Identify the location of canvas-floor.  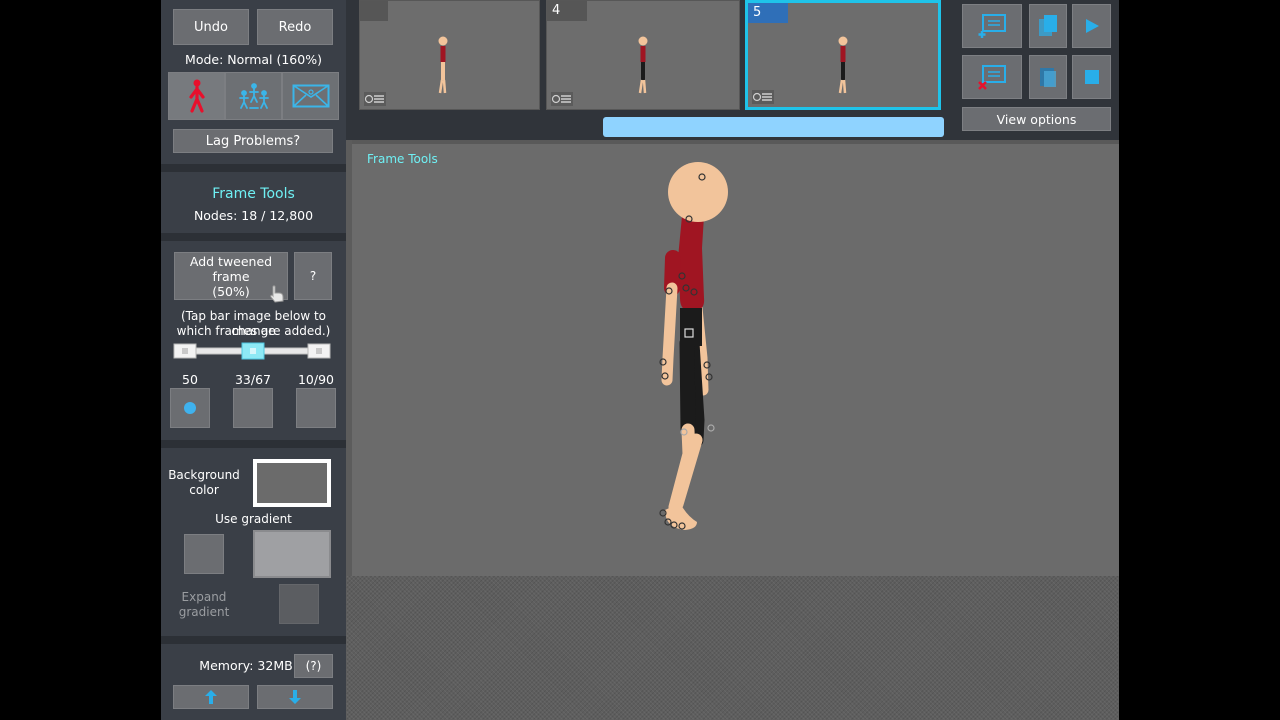
(732, 648).